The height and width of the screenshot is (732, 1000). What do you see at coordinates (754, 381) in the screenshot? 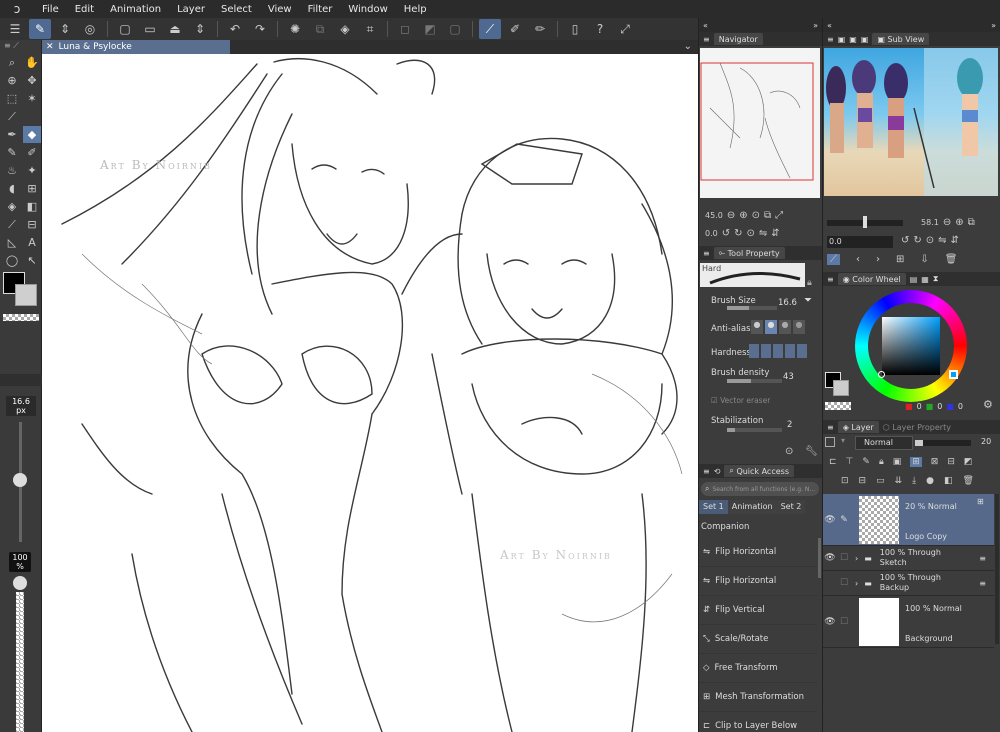
I see `brush-density-bar` at bounding box center [754, 381].